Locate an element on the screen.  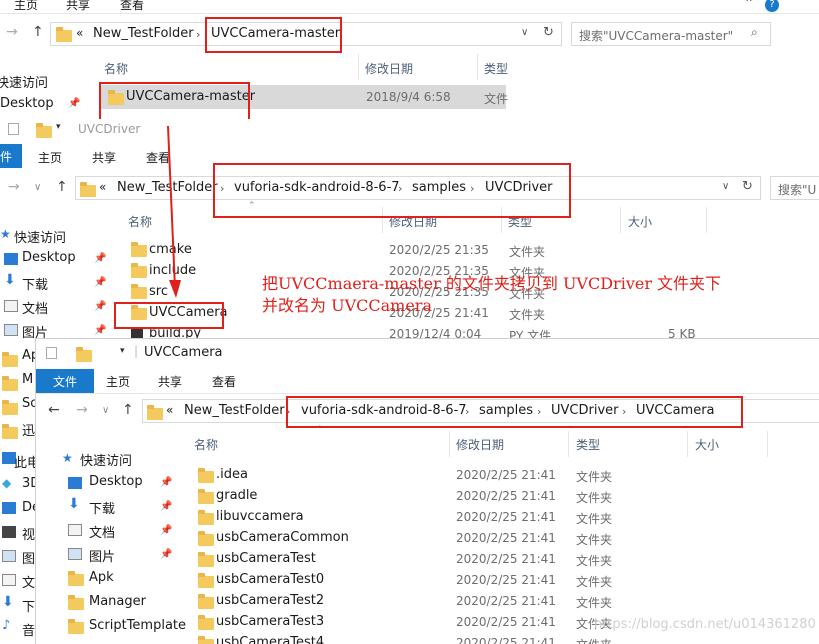
nav-scripttemplate: ScriptTemplate is located at coordinates (137, 625).